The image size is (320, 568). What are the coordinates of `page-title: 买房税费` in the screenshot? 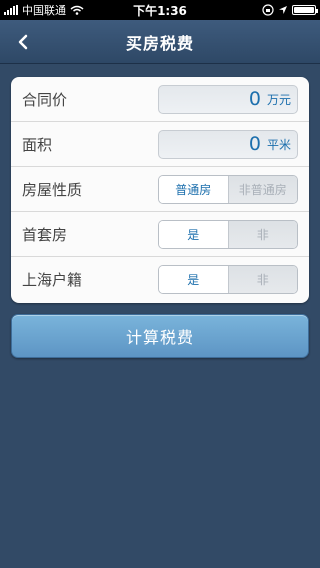 It's located at (159, 43).